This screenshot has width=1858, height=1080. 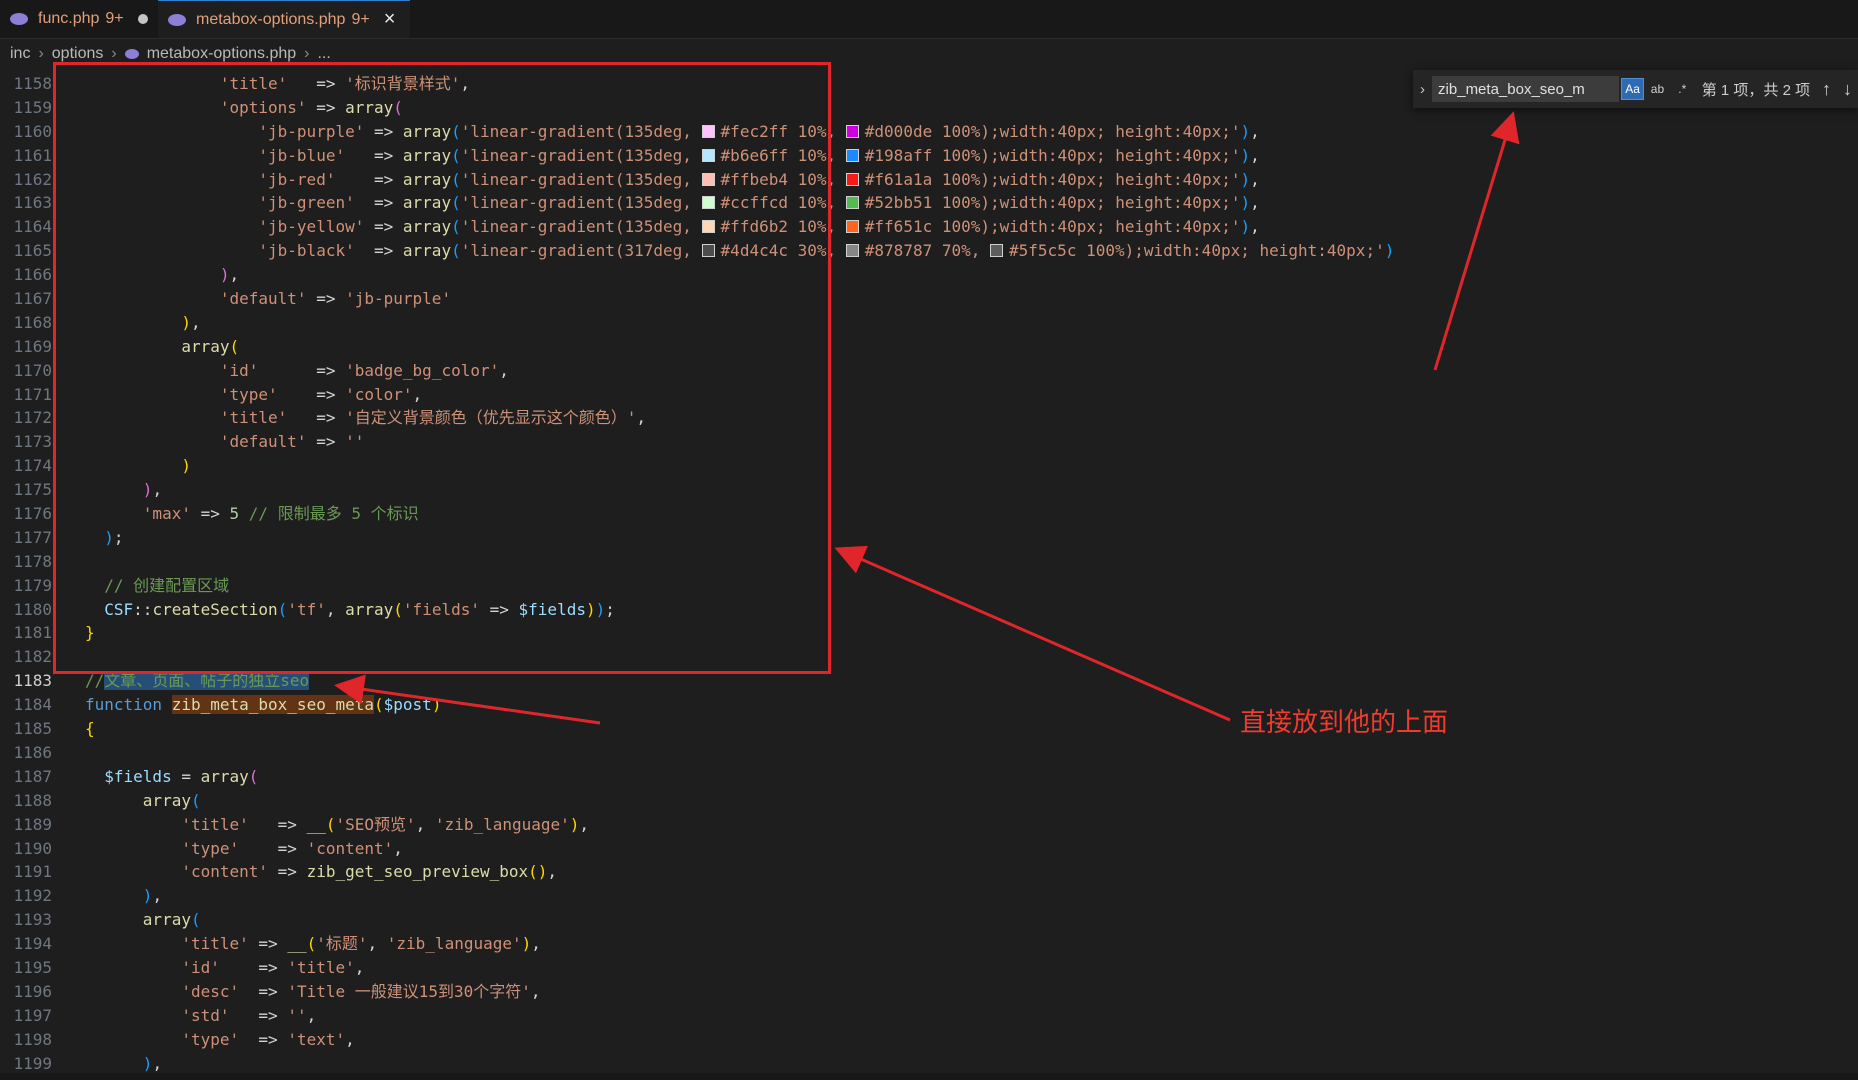 I want to click on line-number: 1167, so click(x=32, y=299).